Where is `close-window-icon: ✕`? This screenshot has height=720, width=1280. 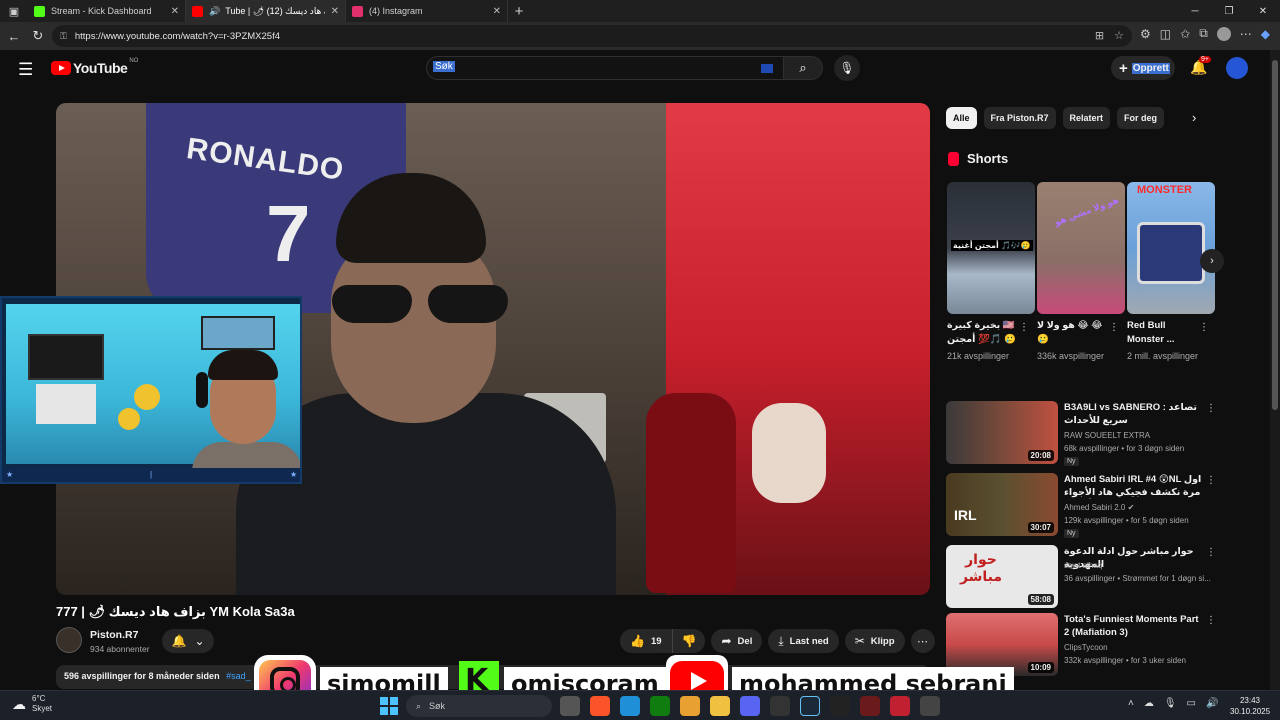 close-window-icon: ✕ is located at coordinates (1263, 11).